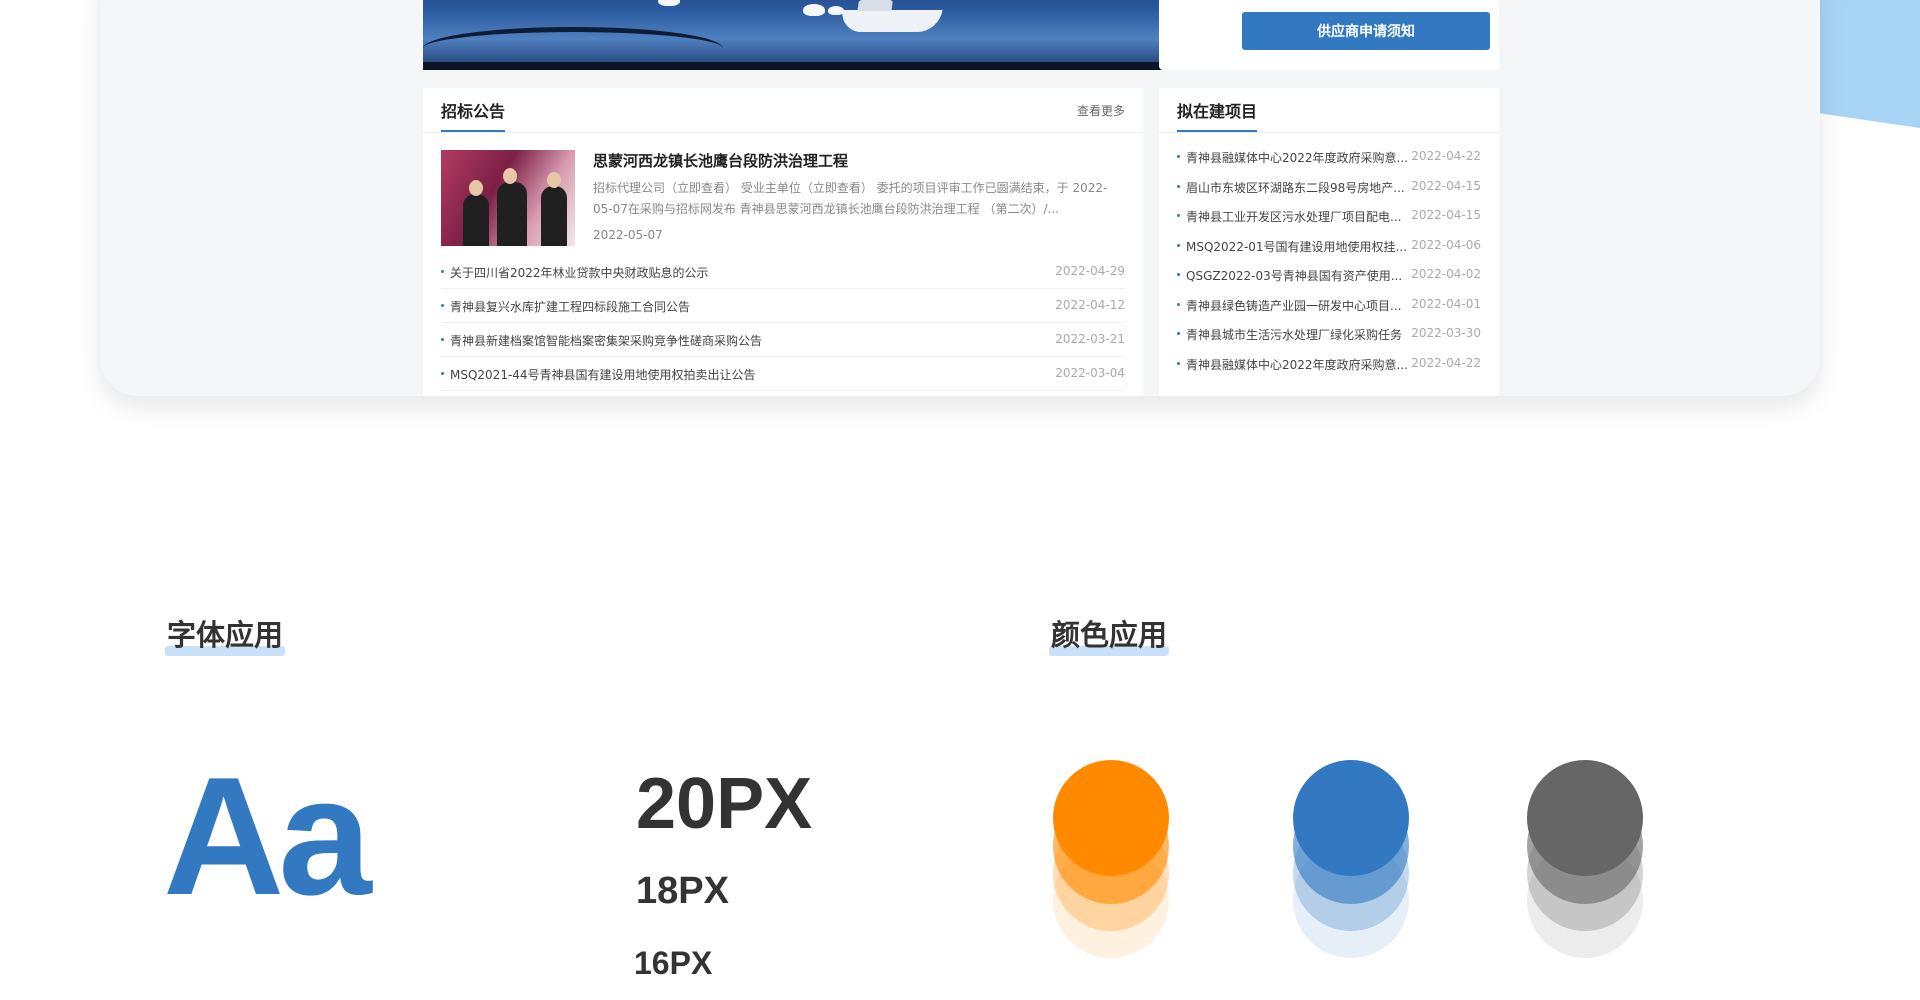 Image resolution: width=1920 pixels, height=1000 pixels. Describe the element at coordinates (720, 160) in the screenshot. I see `featured-news-title: 思蒙河西龙镇长池鹰台段防洪治理工程` at that location.